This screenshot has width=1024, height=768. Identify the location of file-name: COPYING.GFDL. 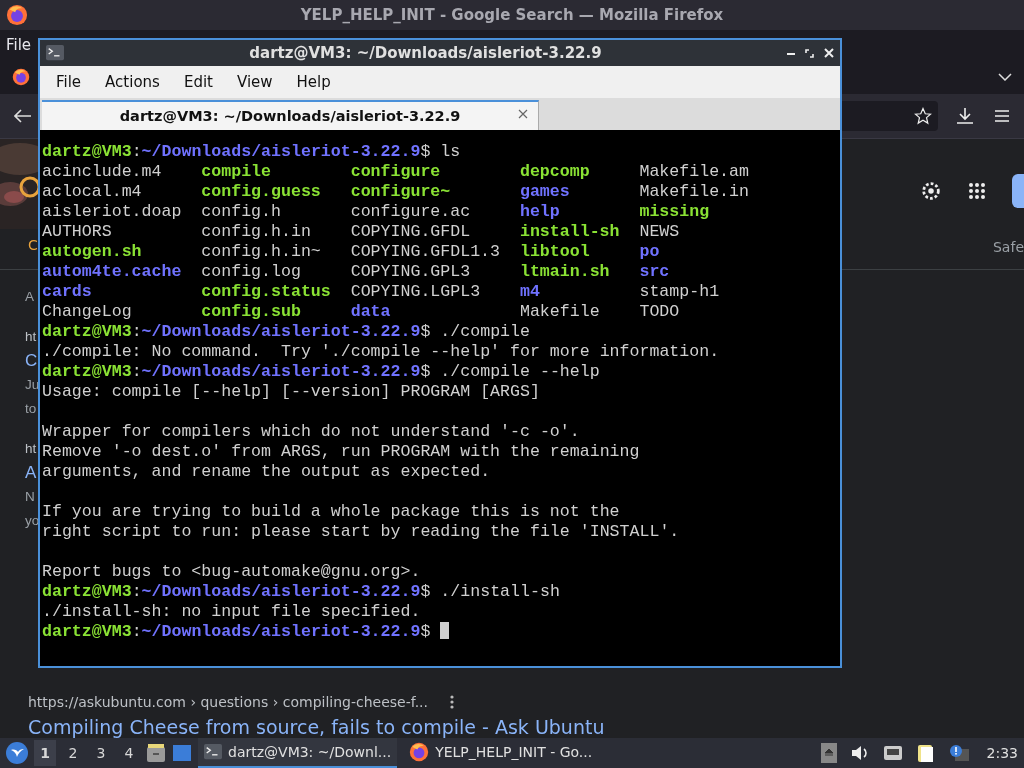
(410, 232).